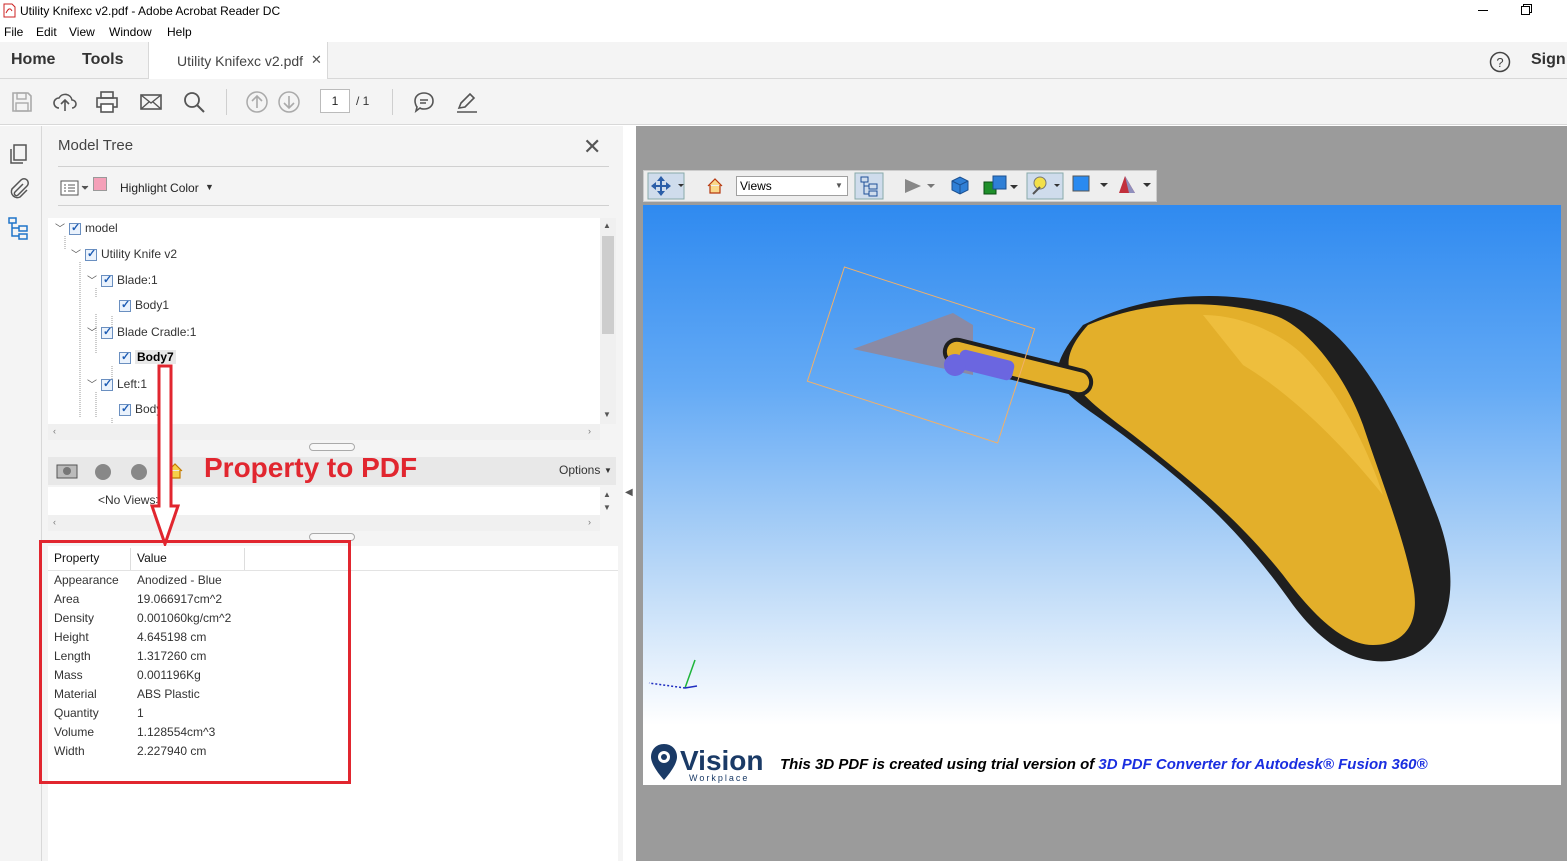 This screenshot has height=861, width=1567. What do you see at coordinates (363, 101) in the screenshot?
I see `page-total: / 1` at bounding box center [363, 101].